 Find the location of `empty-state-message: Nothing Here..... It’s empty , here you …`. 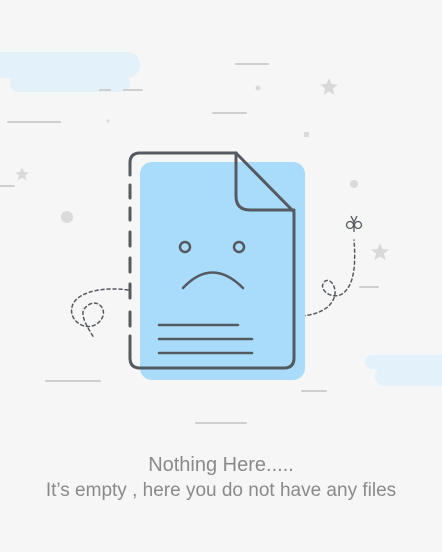

empty-state-message: Nothing Here..... It’s empty , here you … is located at coordinates (221, 478).